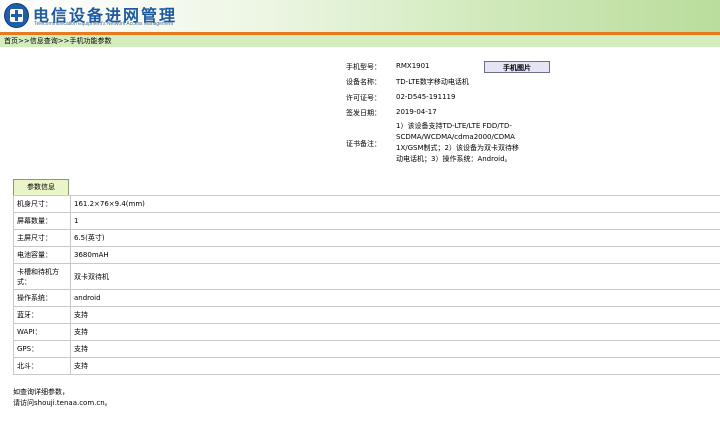 Image resolution: width=720 pixels, height=427 pixels. I want to click on breadcrumb: 首页>>信息查询>>手机功能参数, so click(360, 41).